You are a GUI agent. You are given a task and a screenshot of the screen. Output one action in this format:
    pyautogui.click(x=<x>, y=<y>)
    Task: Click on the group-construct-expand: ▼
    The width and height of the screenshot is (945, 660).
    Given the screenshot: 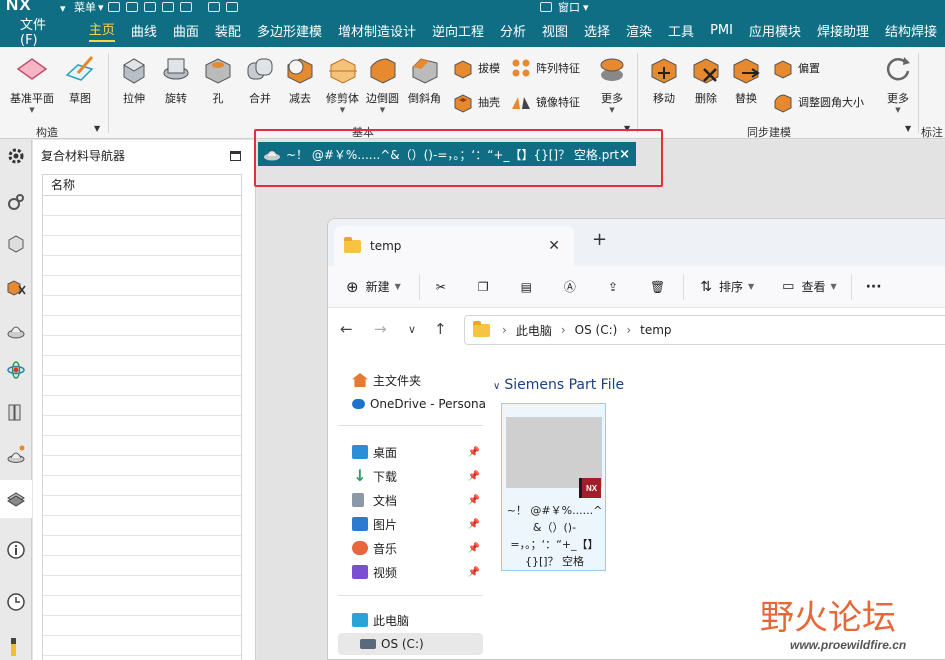 What is the action you would take?
    pyautogui.click(x=97, y=128)
    